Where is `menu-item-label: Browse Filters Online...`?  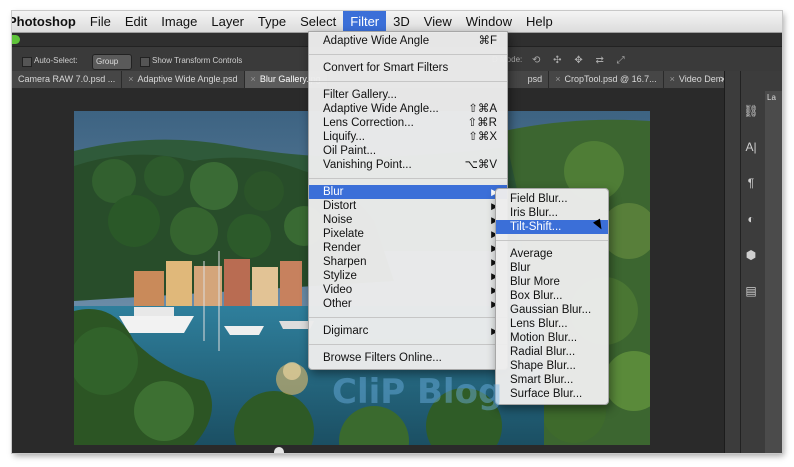
menu-item-label: Browse Filters Online... is located at coordinates (382, 358).